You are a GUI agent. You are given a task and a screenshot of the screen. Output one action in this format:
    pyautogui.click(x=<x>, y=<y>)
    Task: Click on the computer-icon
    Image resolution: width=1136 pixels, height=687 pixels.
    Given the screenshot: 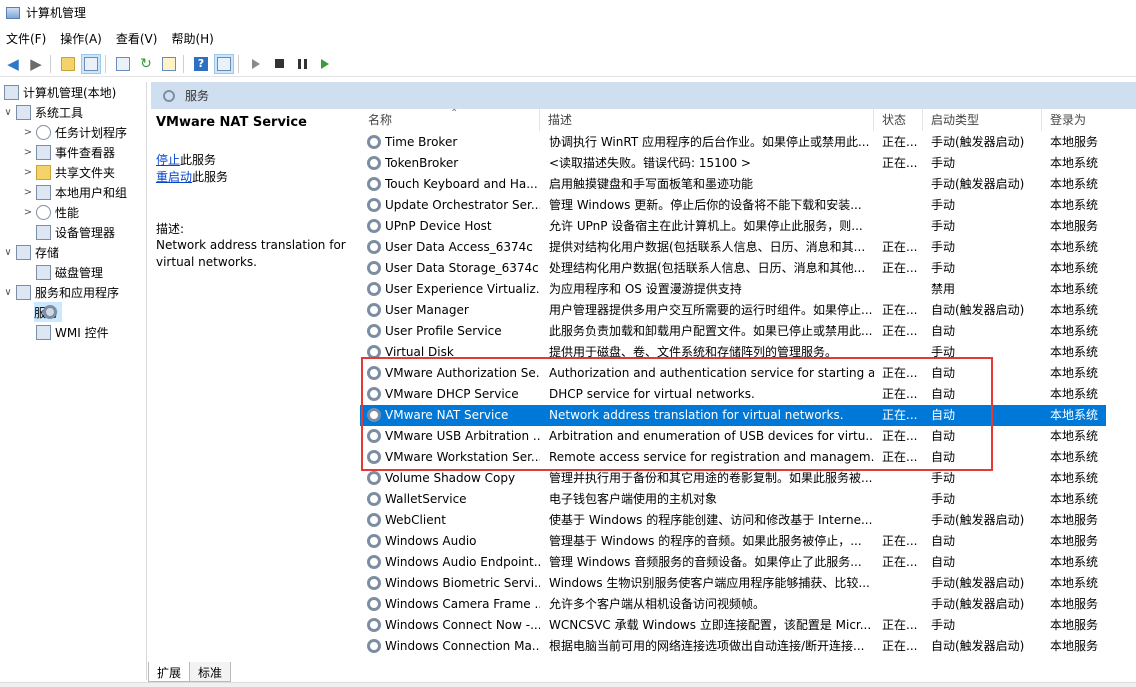 What is the action you would take?
    pyautogui.click(x=11, y=92)
    